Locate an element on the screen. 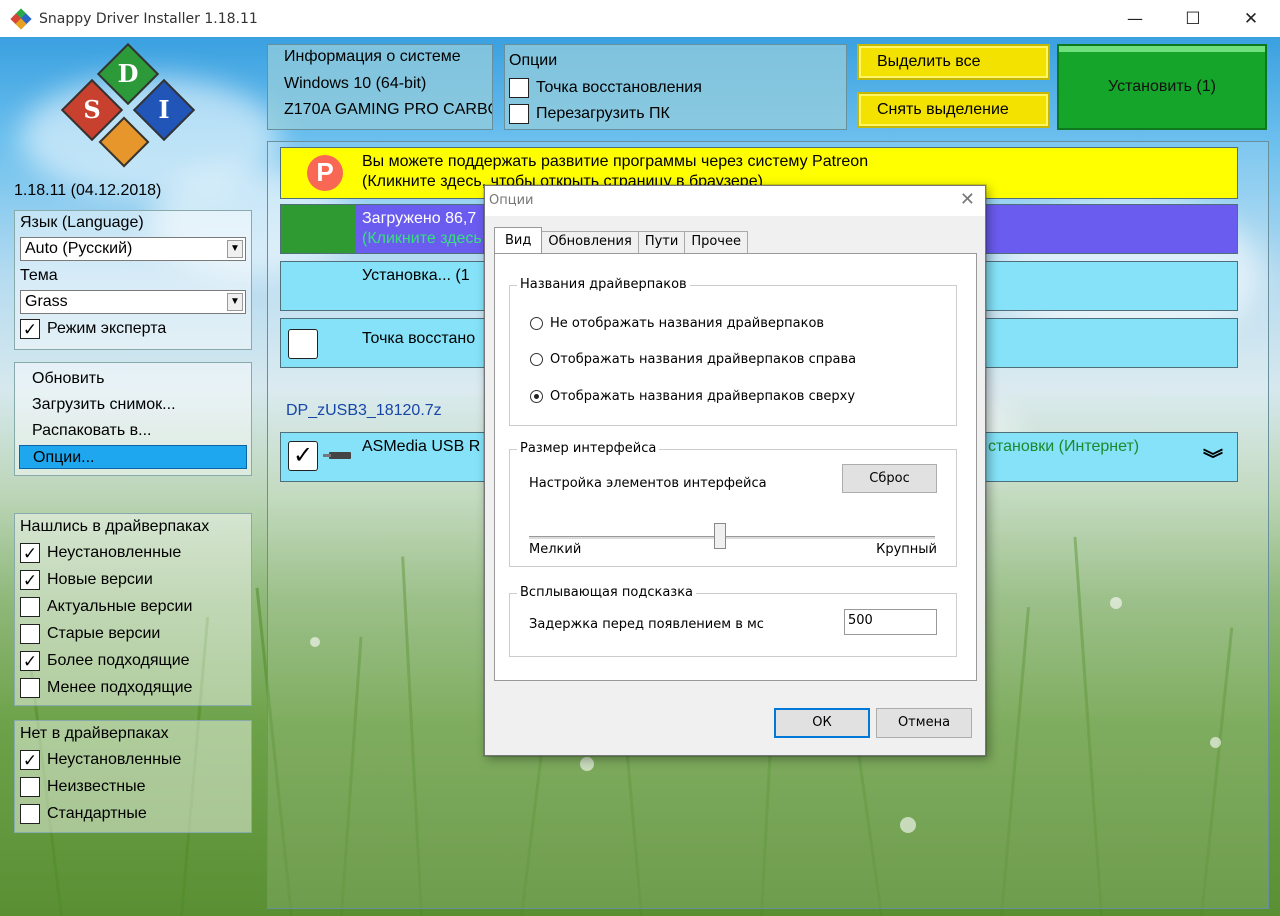 The image size is (1280, 916). download-status-text: Загружено 86,7 is located at coordinates (419, 218).